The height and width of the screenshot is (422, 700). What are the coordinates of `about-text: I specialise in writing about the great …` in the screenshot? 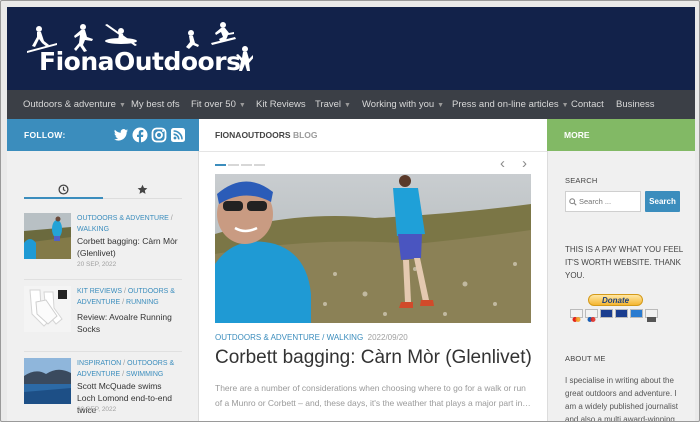 It's located at (621, 399).